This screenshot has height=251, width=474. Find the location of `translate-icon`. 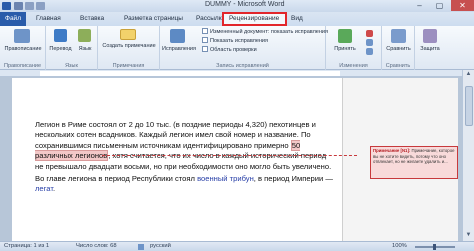

translate-icon is located at coordinates (60, 35).